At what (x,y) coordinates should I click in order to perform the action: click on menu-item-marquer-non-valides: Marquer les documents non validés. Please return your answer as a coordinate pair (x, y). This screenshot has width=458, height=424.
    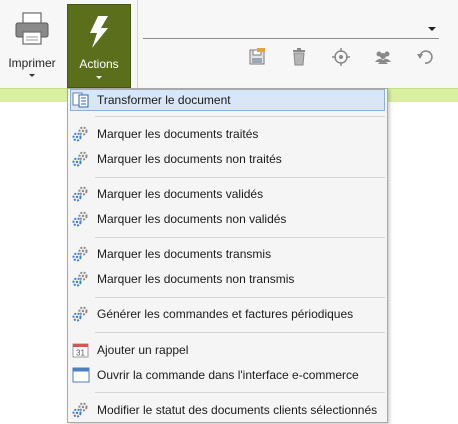
    Looking at the image, I should click on (227, 219).